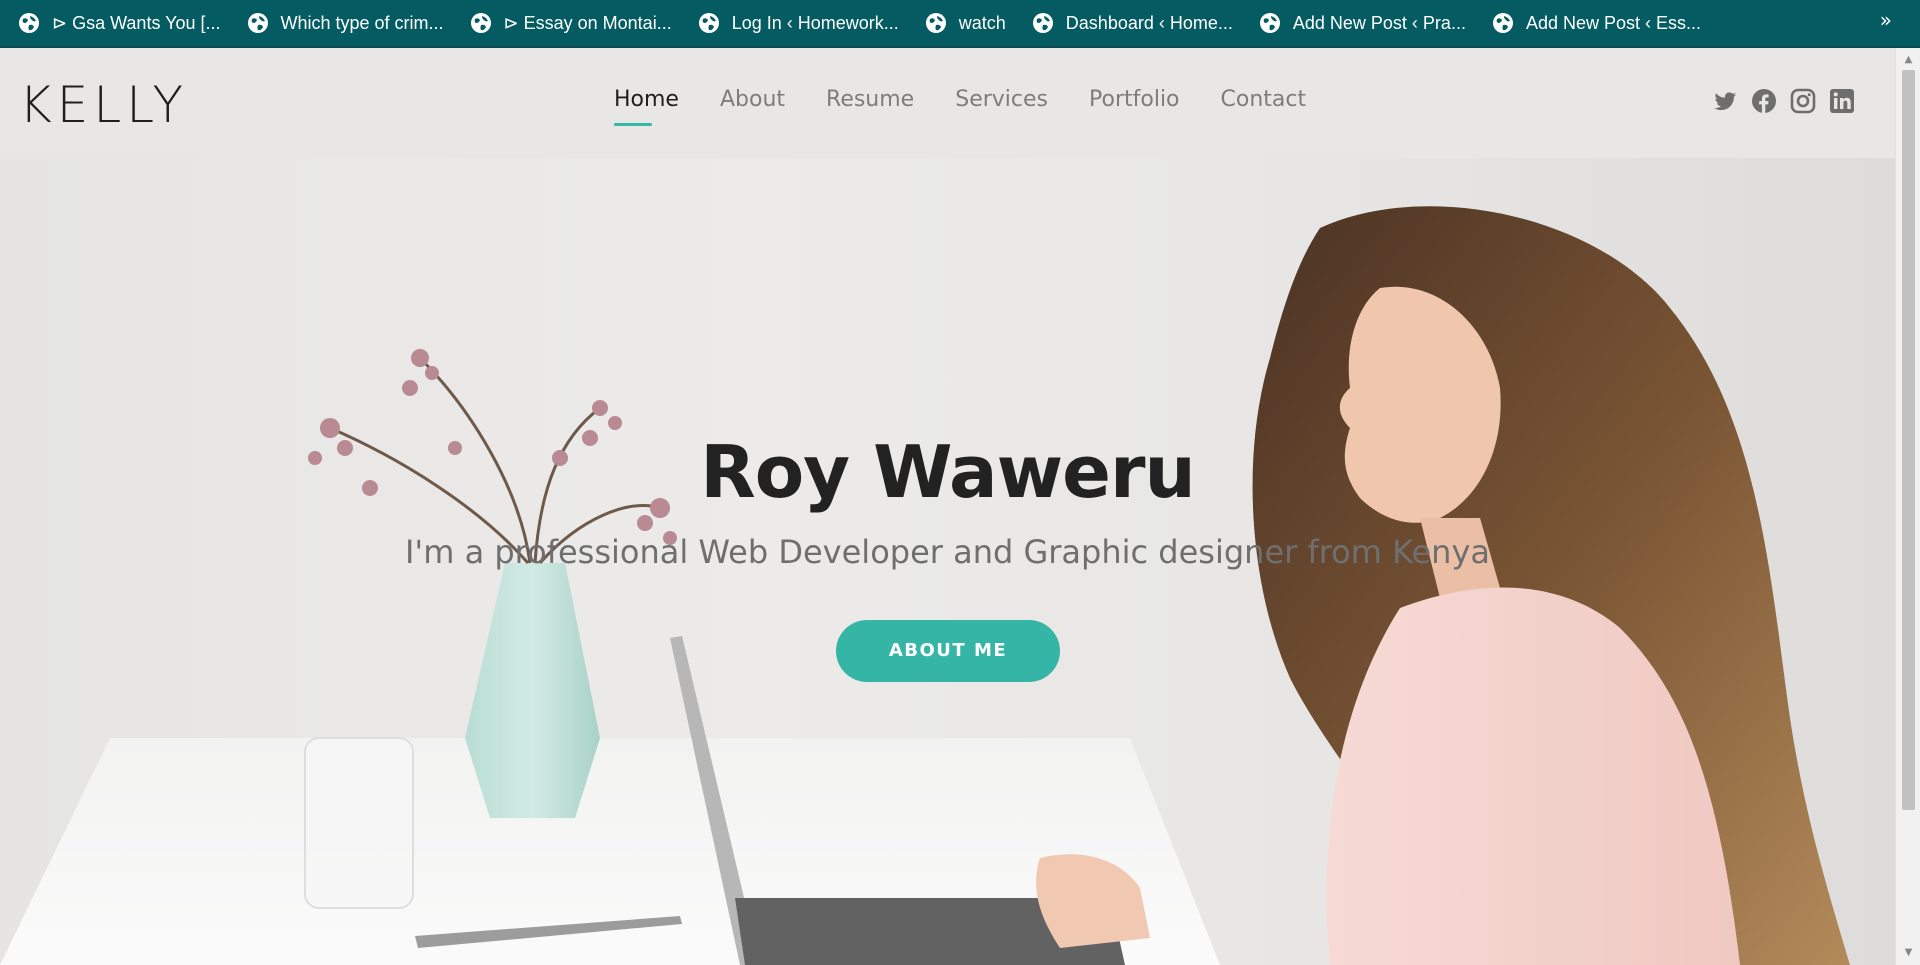  I want to click on nav-resume: Resume, so click(870, 99).